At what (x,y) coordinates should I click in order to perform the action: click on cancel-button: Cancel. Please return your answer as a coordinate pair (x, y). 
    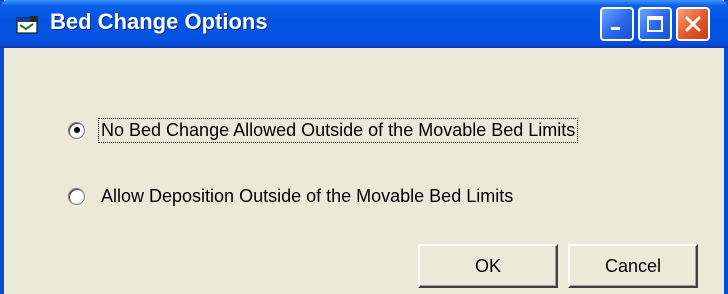
    Looking at the image, I should click on (633, 266).